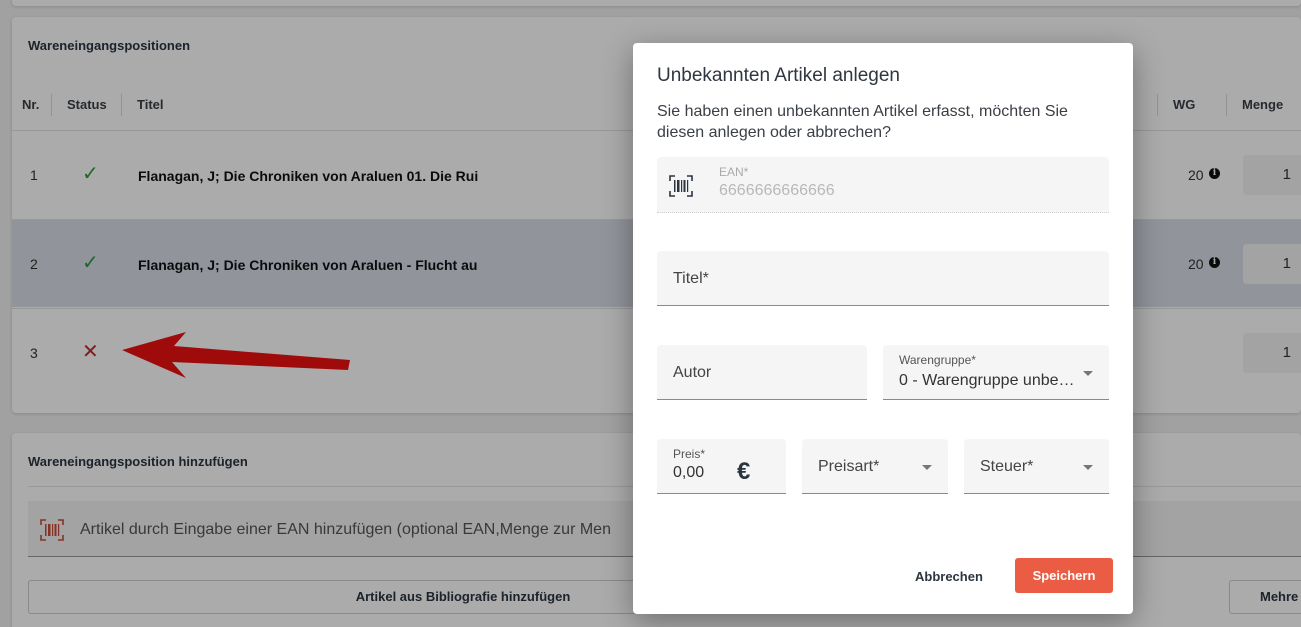 The height and width of the screenshot is (627, 1301). Describe the element at coordinates (691, 278) in the screenshot. I see `titel-placeholder: Titel*` at that location.